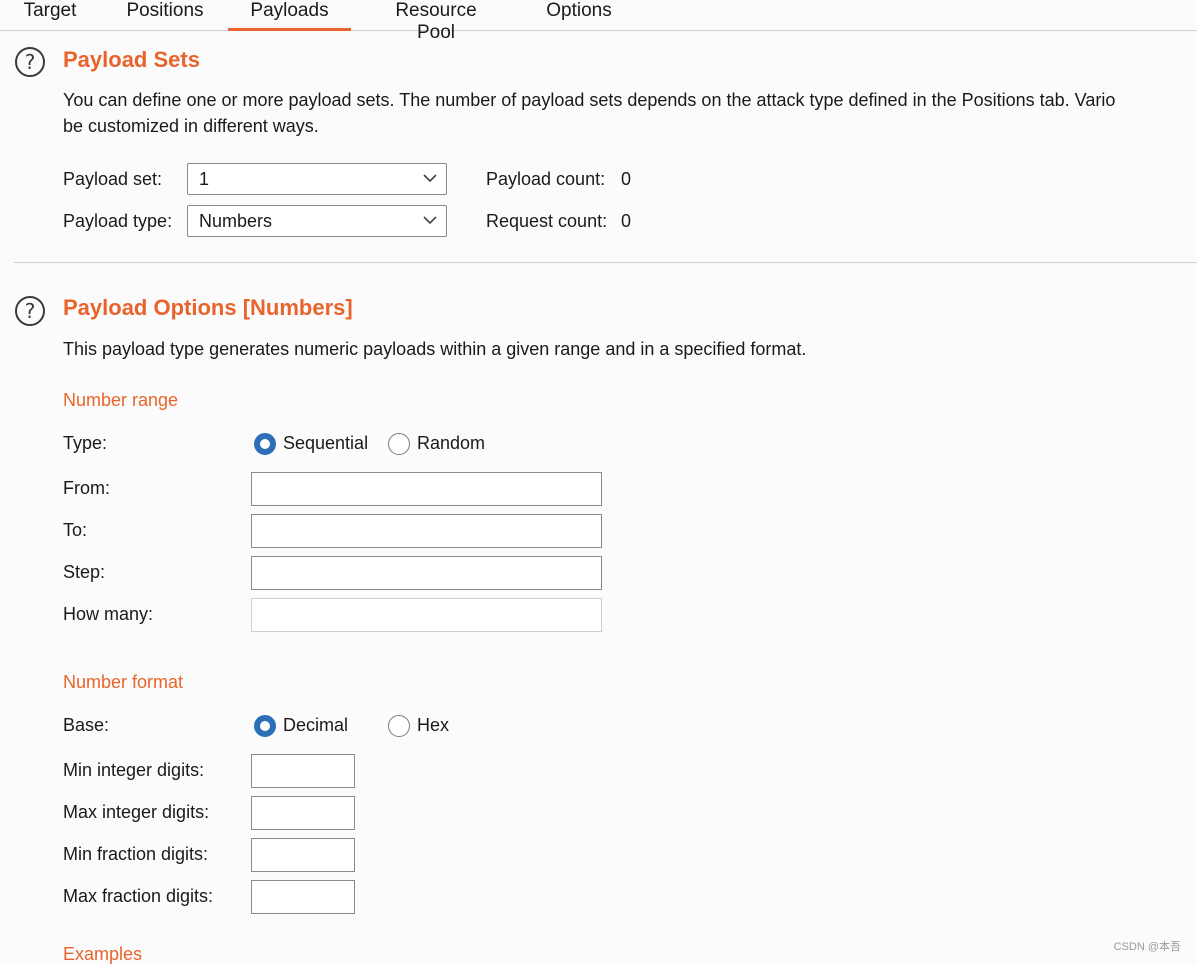  I want to click on min-integer-digits-input, so click(303, 771).